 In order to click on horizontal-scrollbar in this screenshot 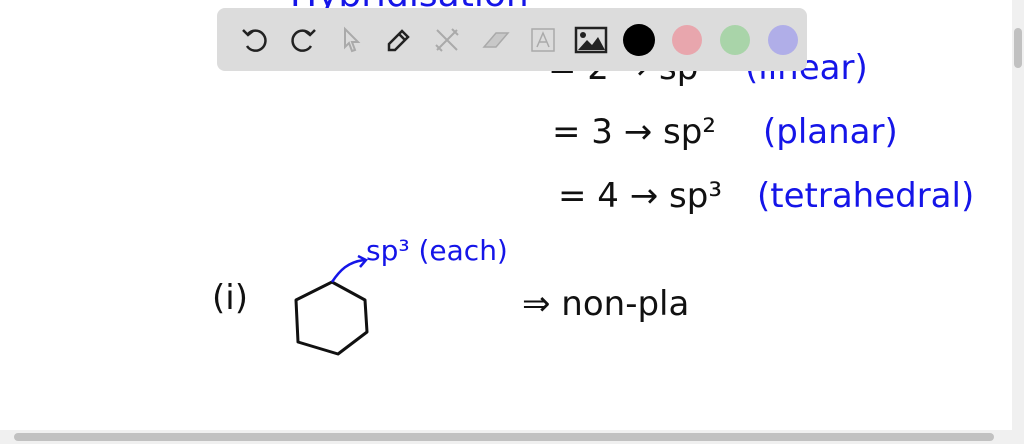, I will do `click(512, 437)`.